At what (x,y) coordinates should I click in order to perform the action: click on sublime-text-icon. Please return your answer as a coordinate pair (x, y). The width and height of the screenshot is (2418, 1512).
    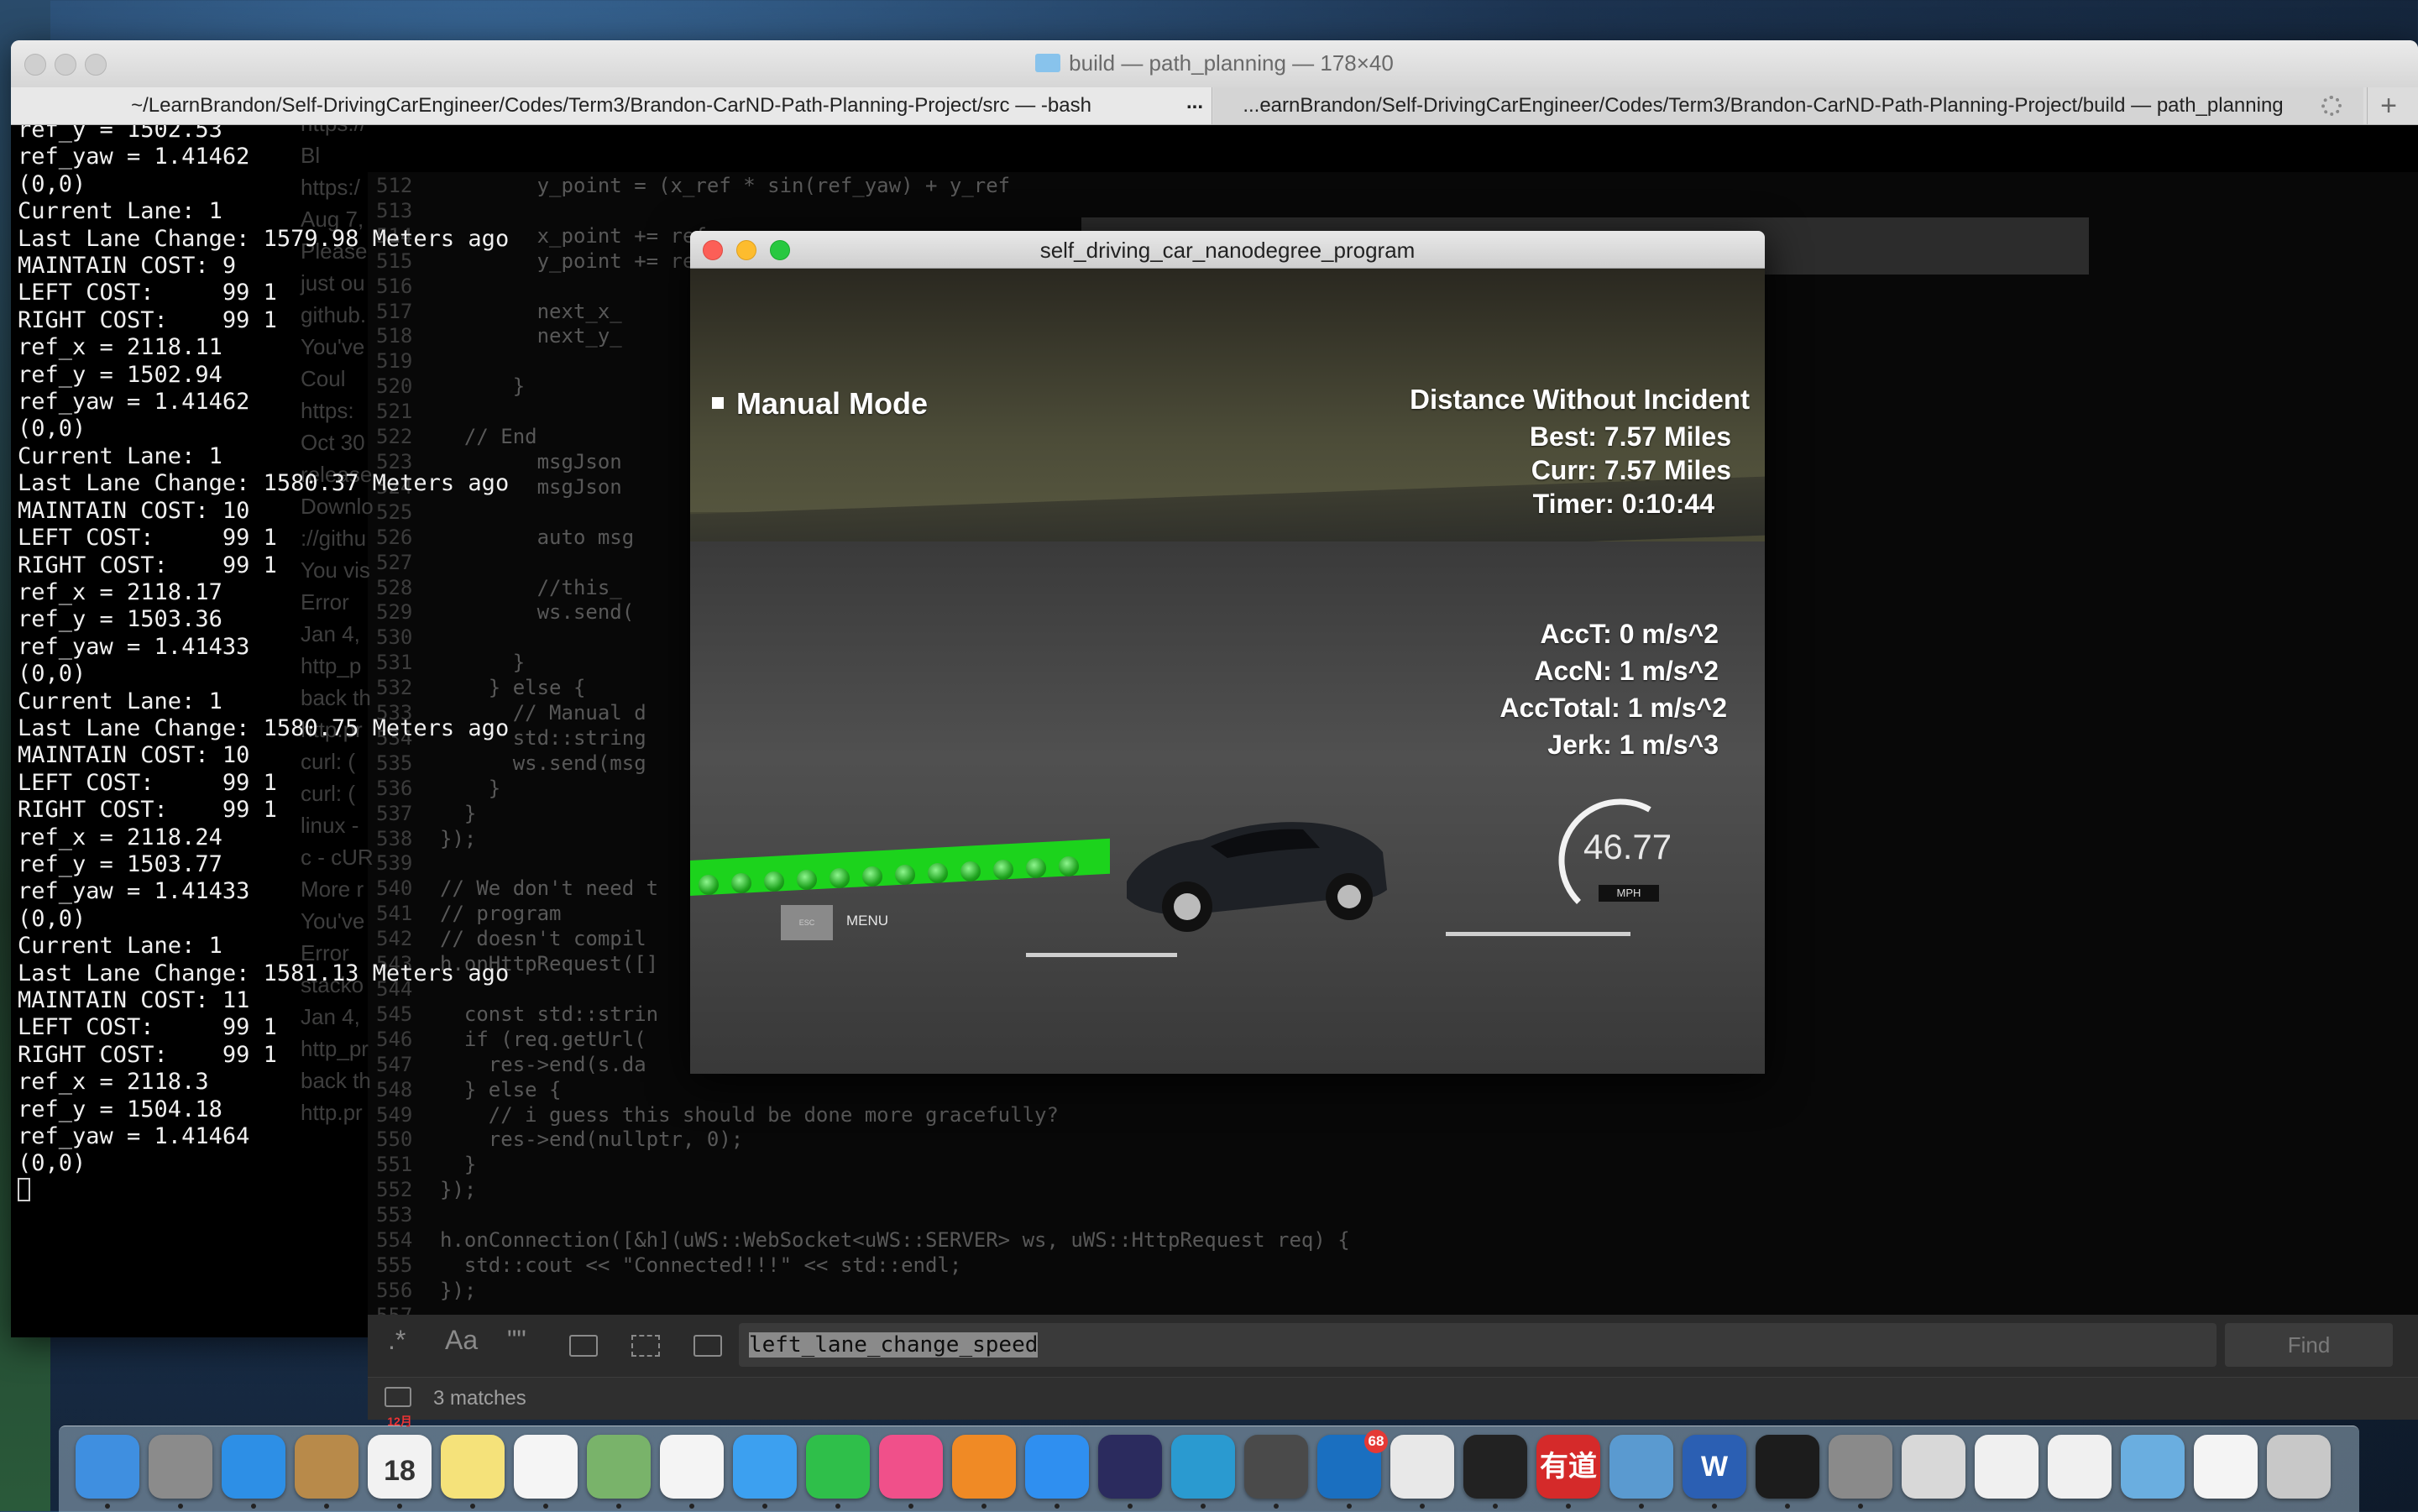
    Looking at the image, I should click on (1276, 1467).